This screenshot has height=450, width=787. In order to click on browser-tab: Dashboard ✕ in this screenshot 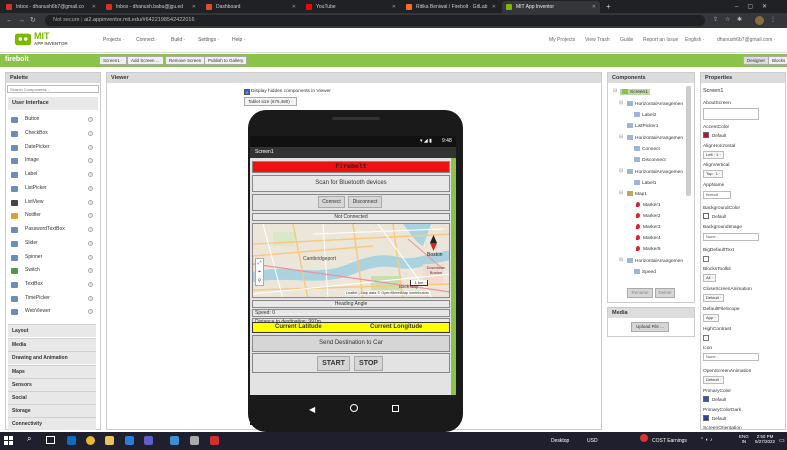, I will do `click(251, 7)`.